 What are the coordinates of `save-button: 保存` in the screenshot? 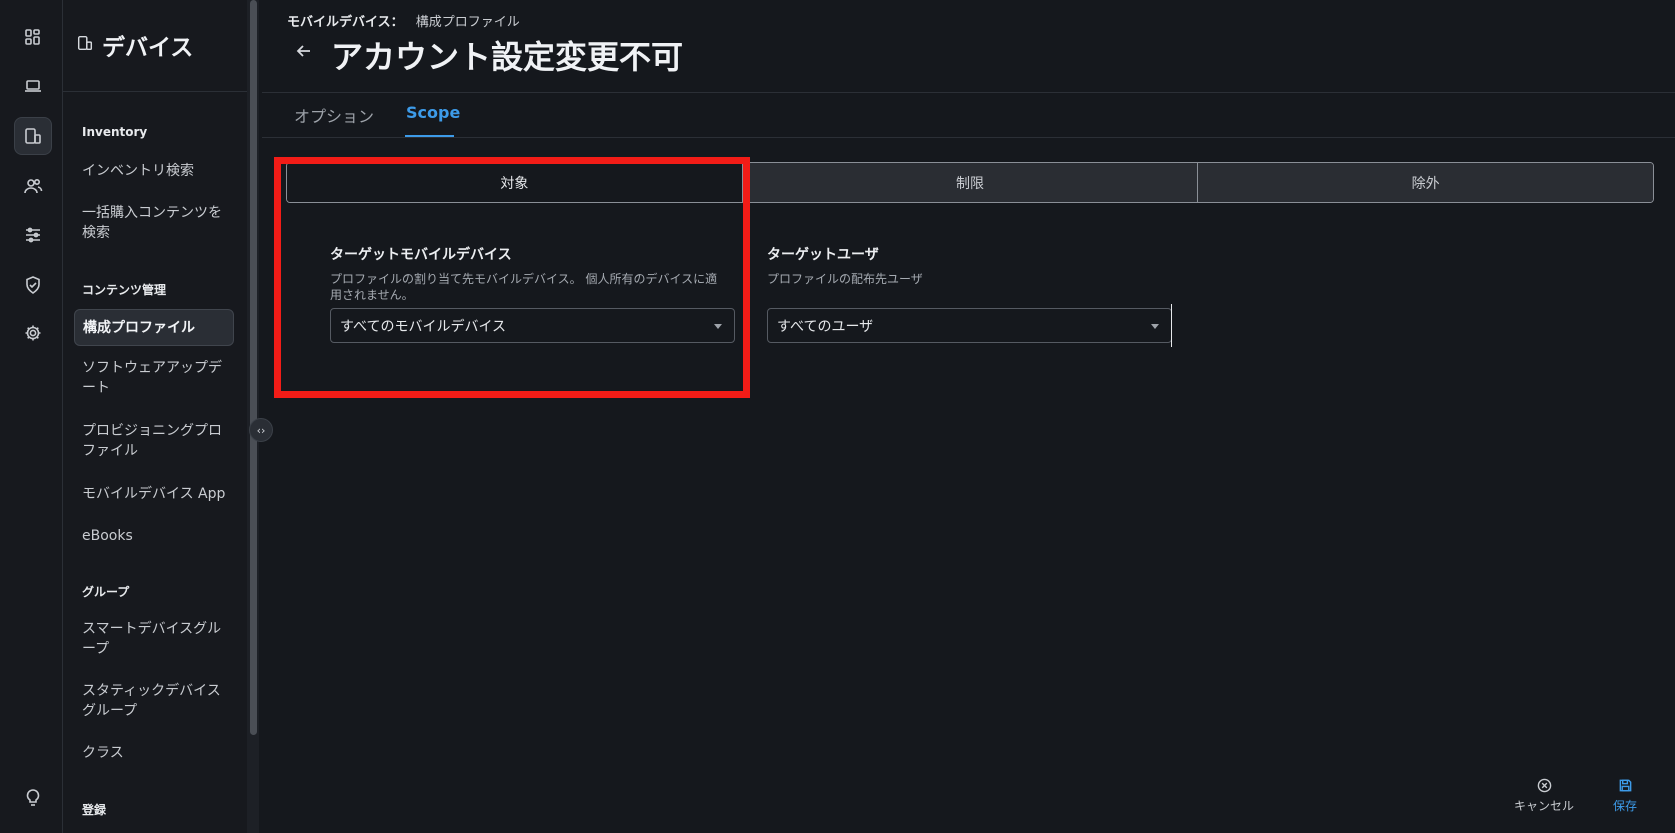 It's located at (1625, 796).